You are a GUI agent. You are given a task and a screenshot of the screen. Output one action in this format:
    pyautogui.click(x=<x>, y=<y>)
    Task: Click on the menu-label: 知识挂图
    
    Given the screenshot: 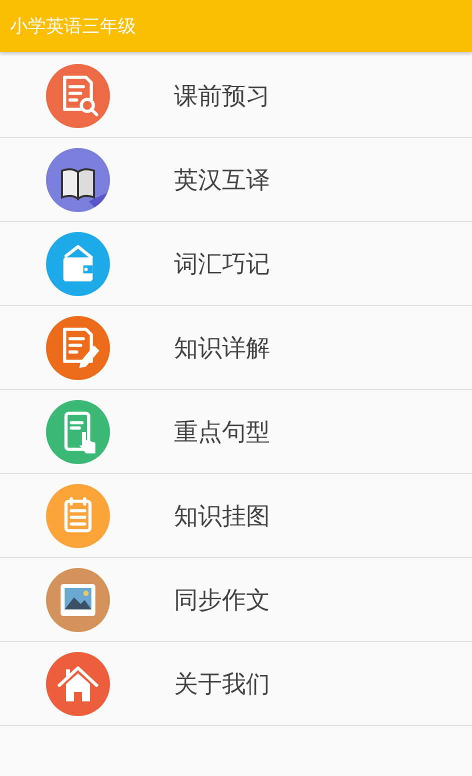 What is the action you would take?
    pyautogui.click(x=222, y=516)
    